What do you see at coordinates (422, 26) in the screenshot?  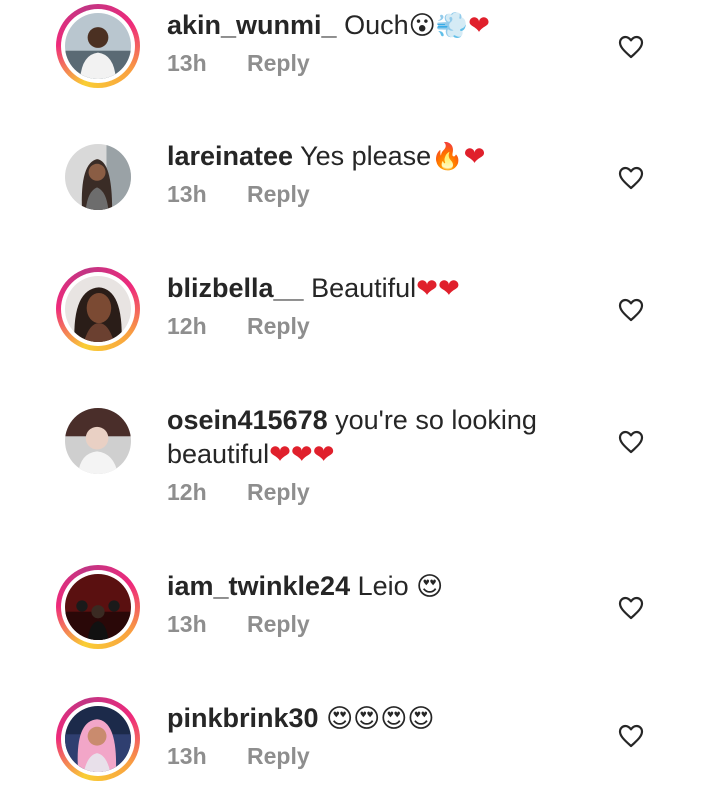 I see `surprised-face-icon: 😮` at bounding box center [422, 26].